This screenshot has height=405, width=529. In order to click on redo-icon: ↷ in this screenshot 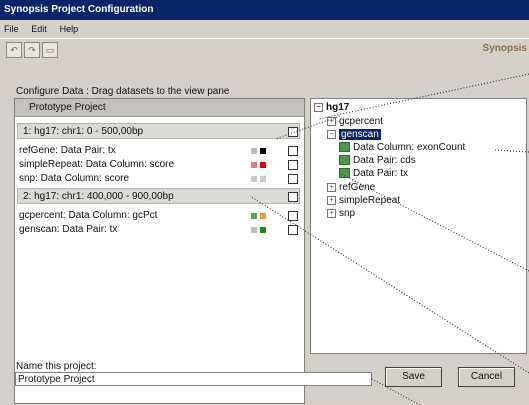, I will do `click(32, 50)`.